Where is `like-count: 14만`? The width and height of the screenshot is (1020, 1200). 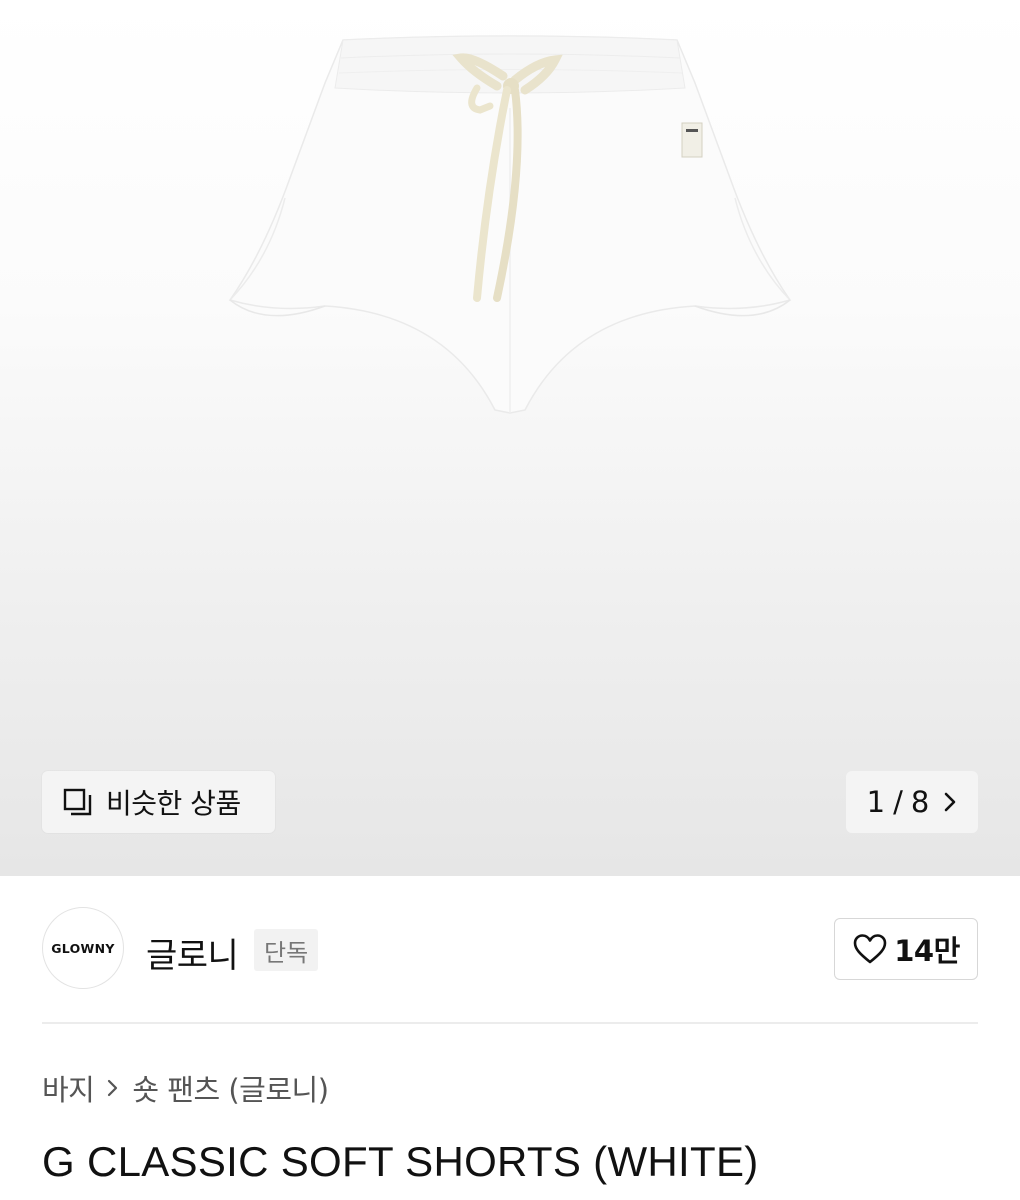
like-count: 14만 is located at coordinates (927, 951).